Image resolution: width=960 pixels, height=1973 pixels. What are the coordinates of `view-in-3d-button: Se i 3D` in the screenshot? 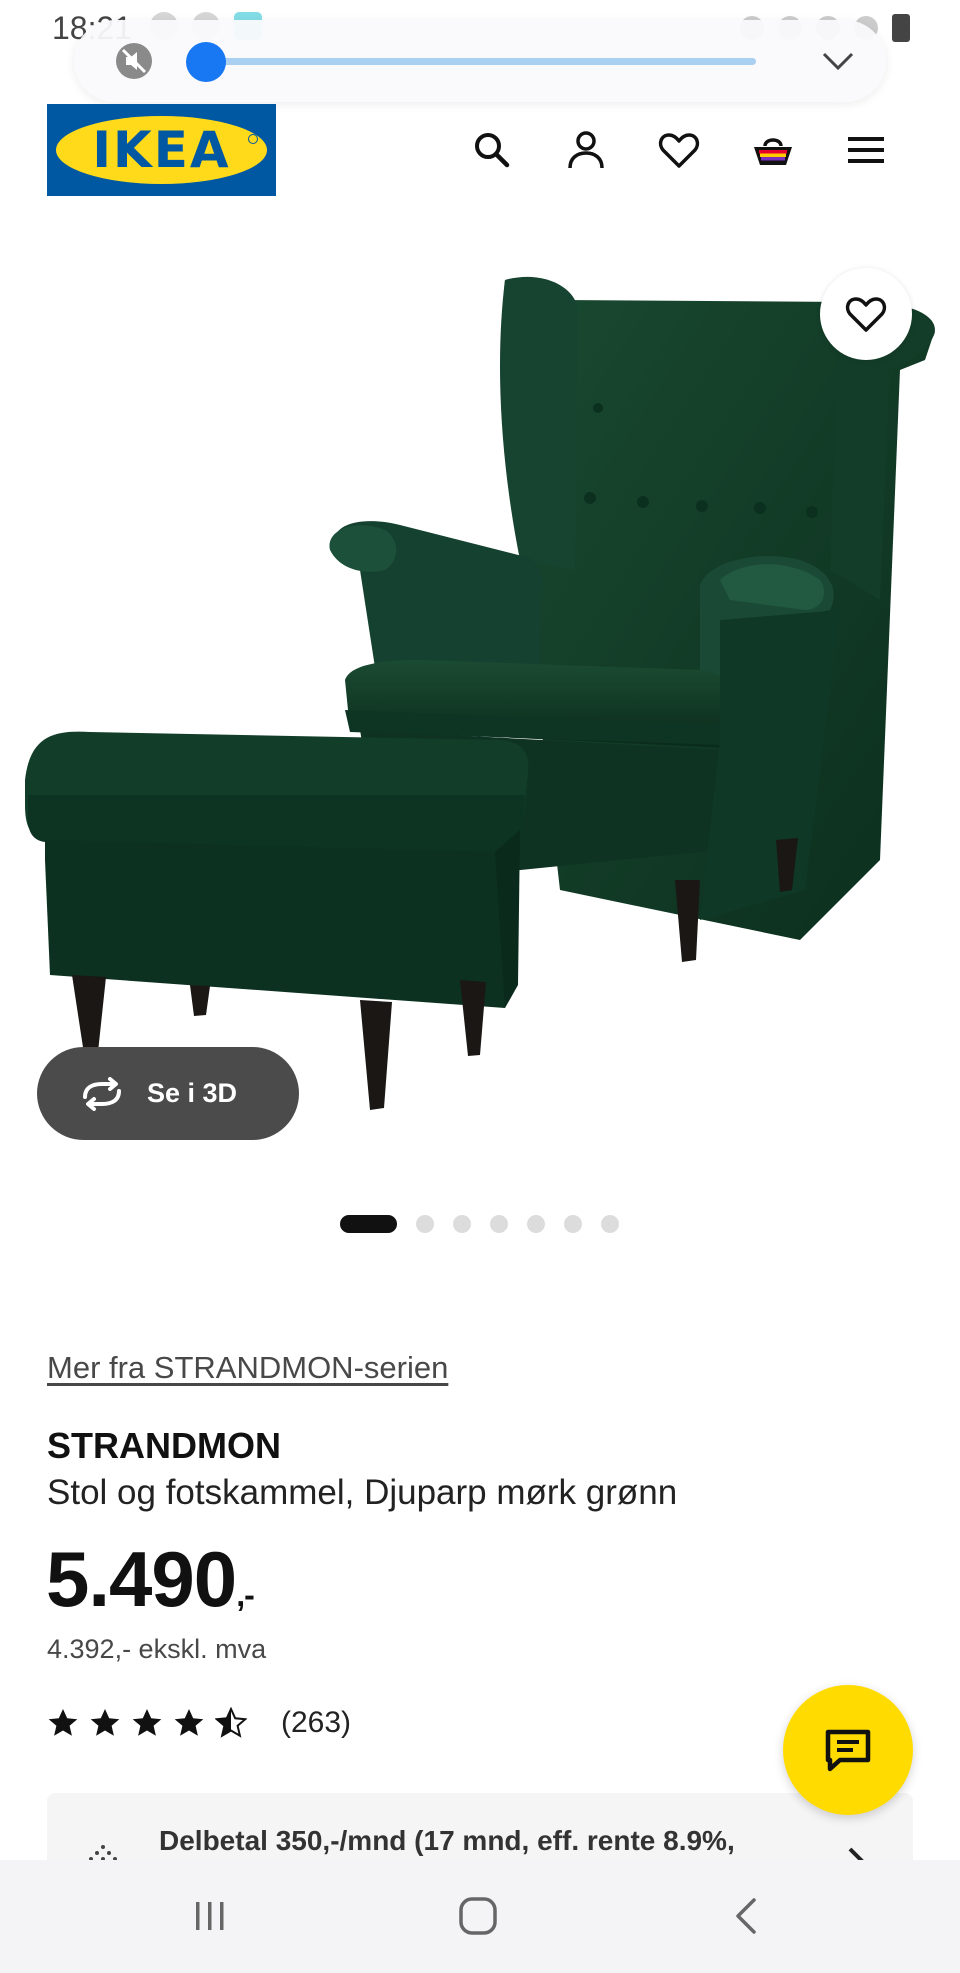 It's located at (168, 1093).